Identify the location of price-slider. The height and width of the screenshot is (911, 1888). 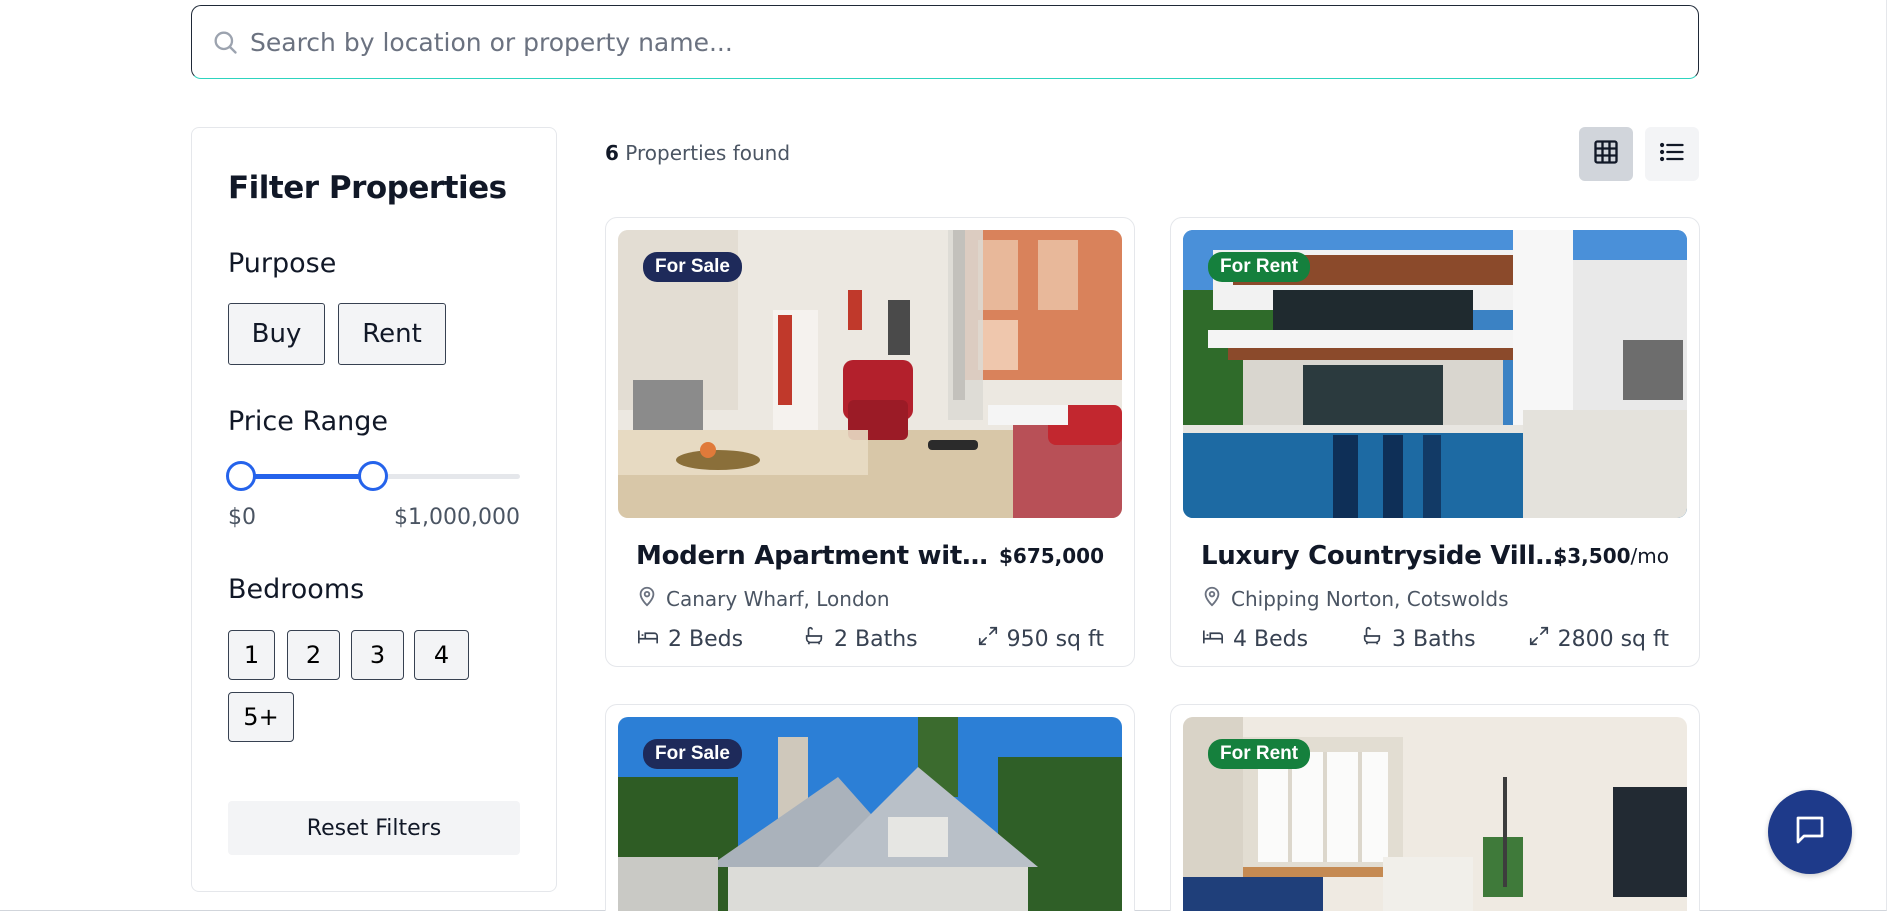
(373, 476).